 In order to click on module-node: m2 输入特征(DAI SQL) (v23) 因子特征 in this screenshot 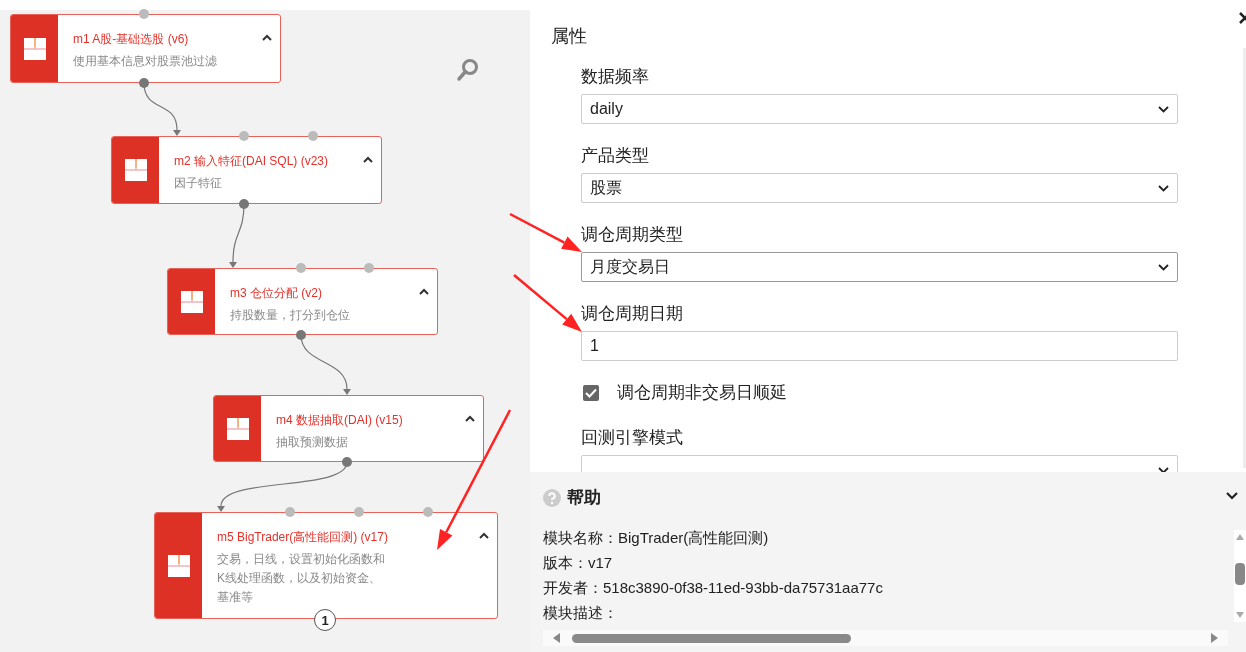, I will do `click(246, 170)`.